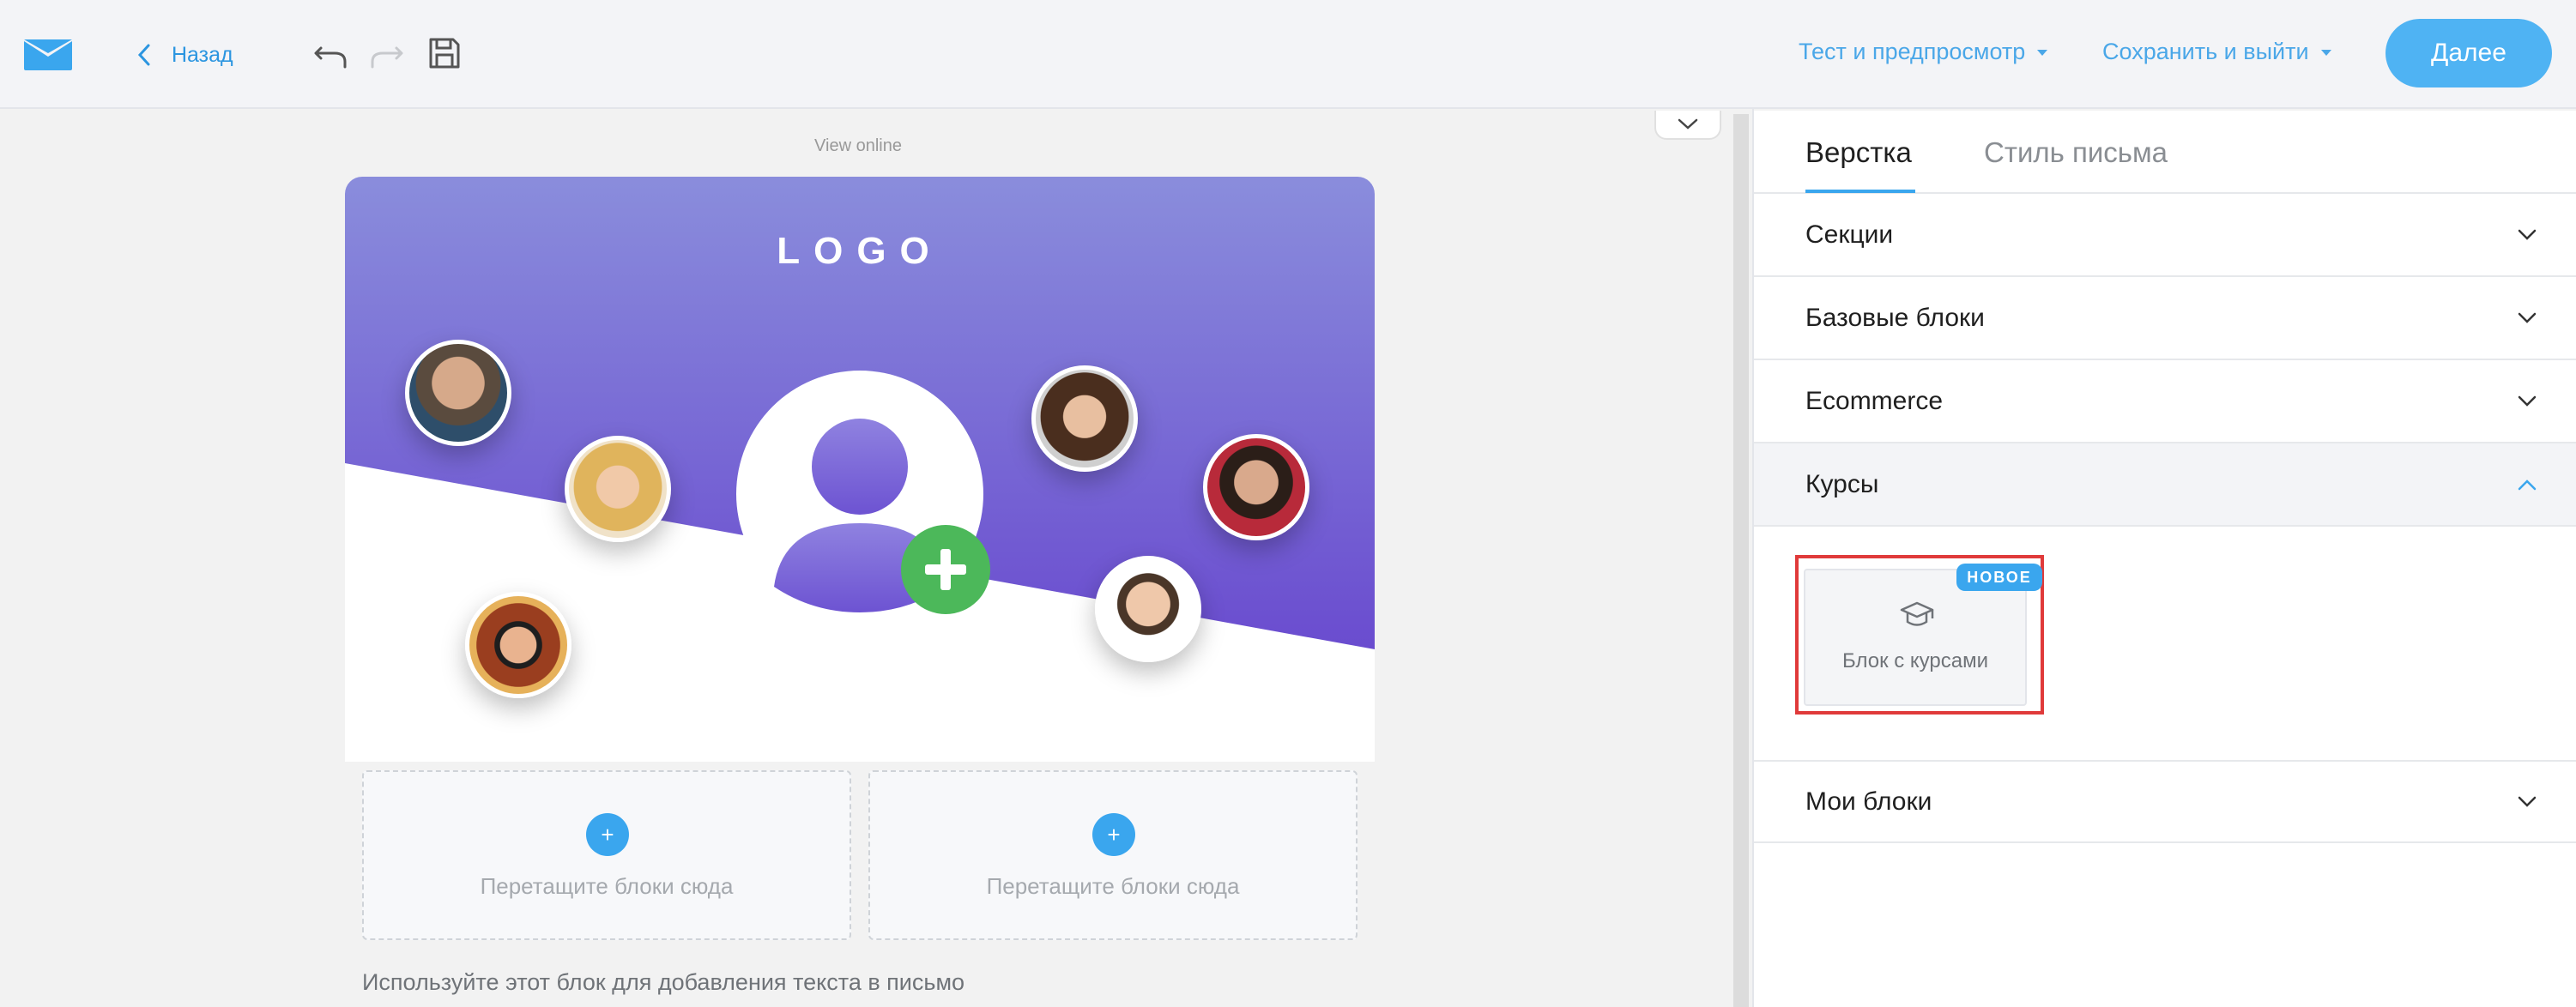 The image size is (2576, 1007). I want to click on save-exit-dropdown: Сохранить и выйти, so click(2216, 51).